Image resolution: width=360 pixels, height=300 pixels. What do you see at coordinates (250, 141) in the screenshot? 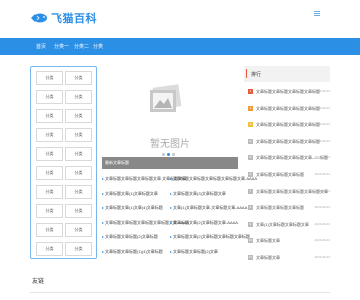
I see `rank-number-badge: 4` at bounding box center [250, 141].